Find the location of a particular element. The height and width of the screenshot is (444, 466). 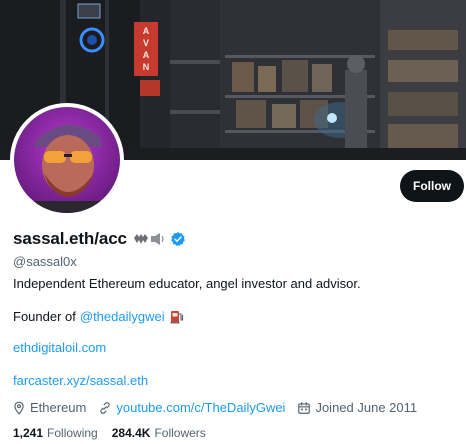

followers-count: 284.4K is located at coordinates (131, 433).